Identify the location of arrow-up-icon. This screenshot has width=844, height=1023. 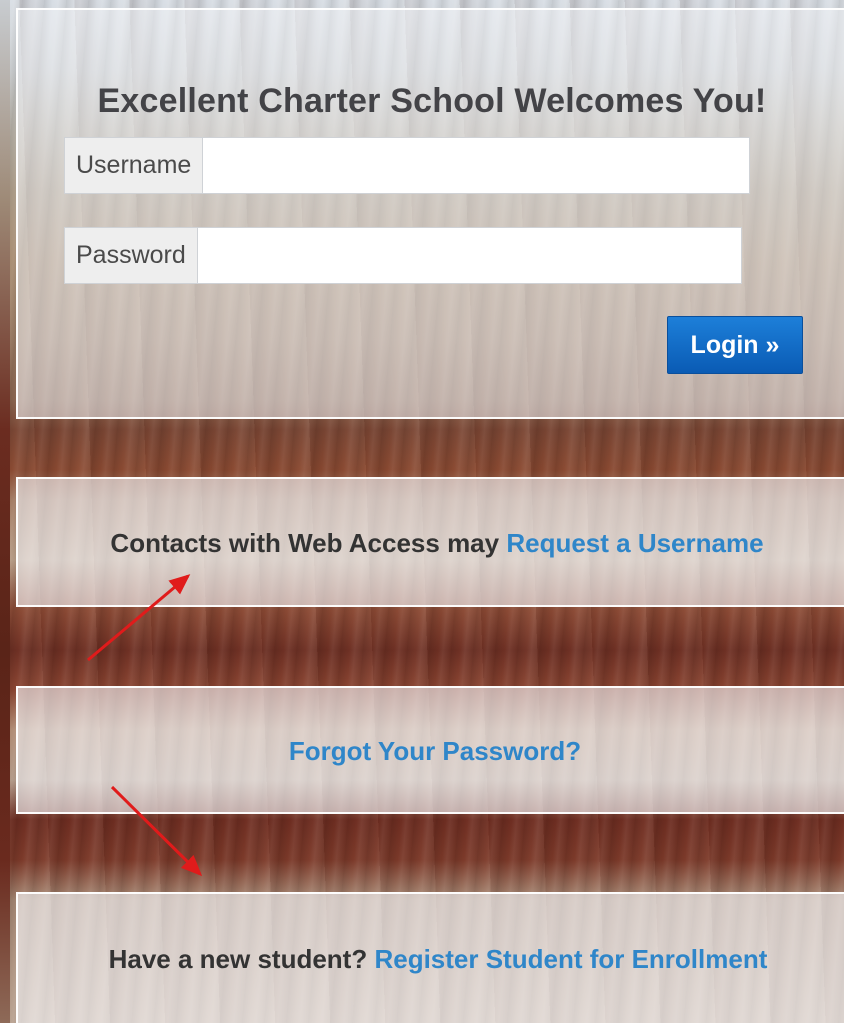
(139, 618).